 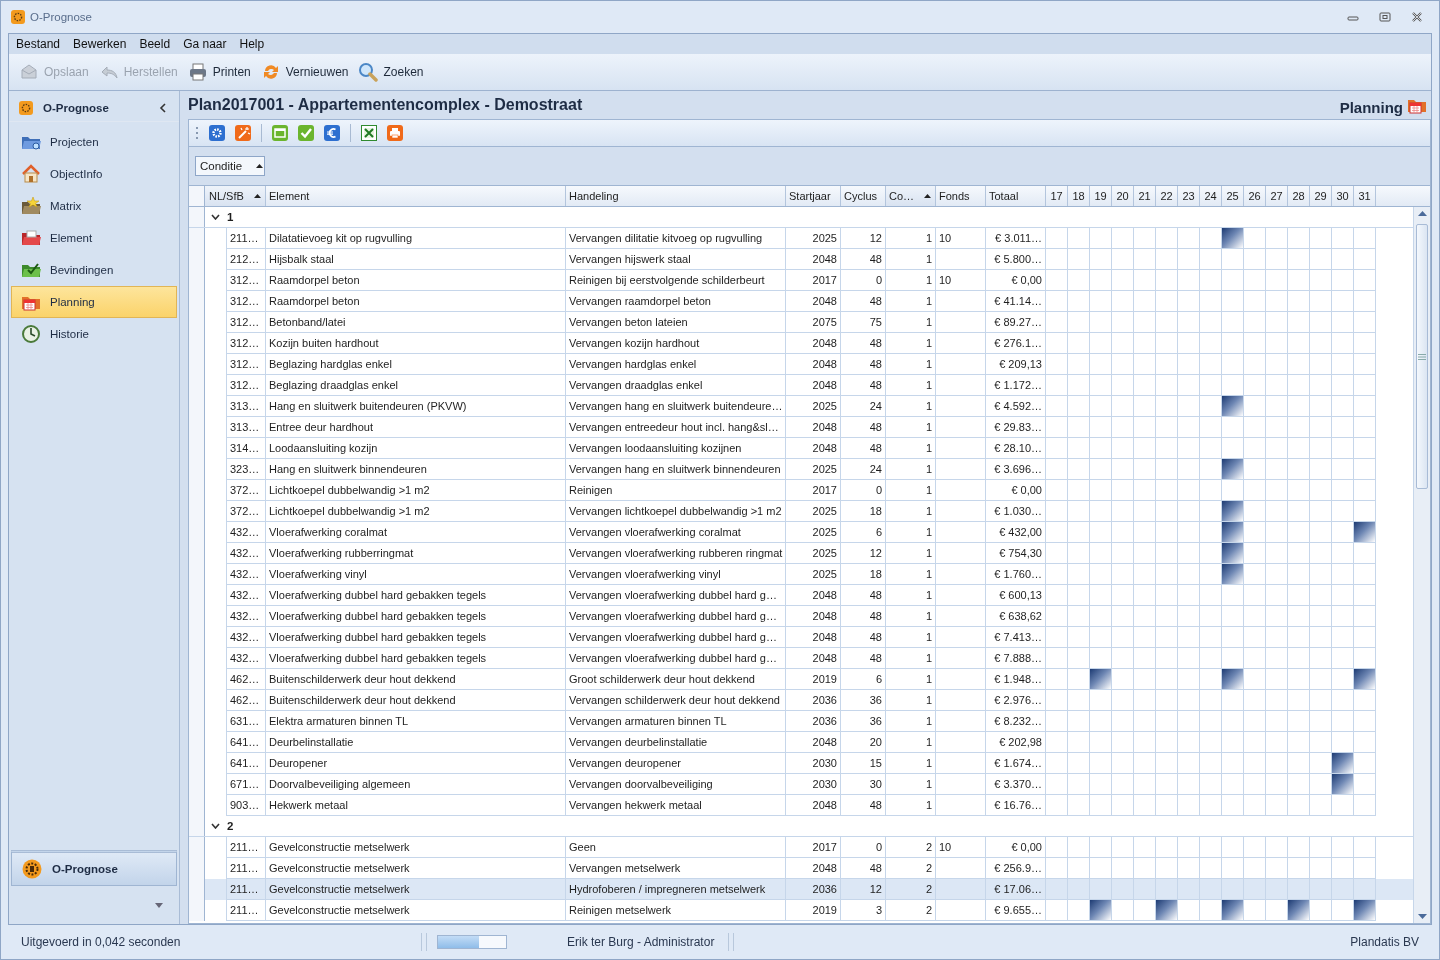 I want to click on column-header: 17, so click(x=1057, y=196).